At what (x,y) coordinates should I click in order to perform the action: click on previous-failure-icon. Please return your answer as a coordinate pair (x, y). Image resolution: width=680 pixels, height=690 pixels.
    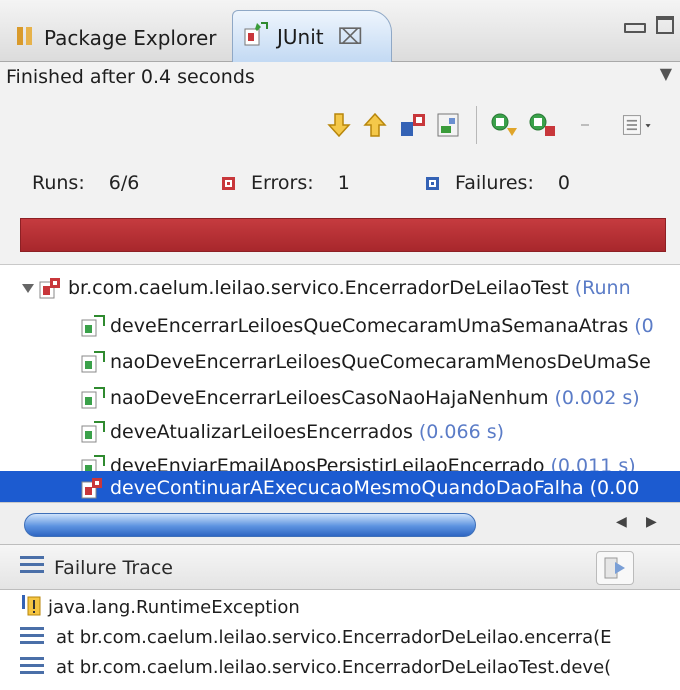
    Looking at the image, I should click on (375, 125).